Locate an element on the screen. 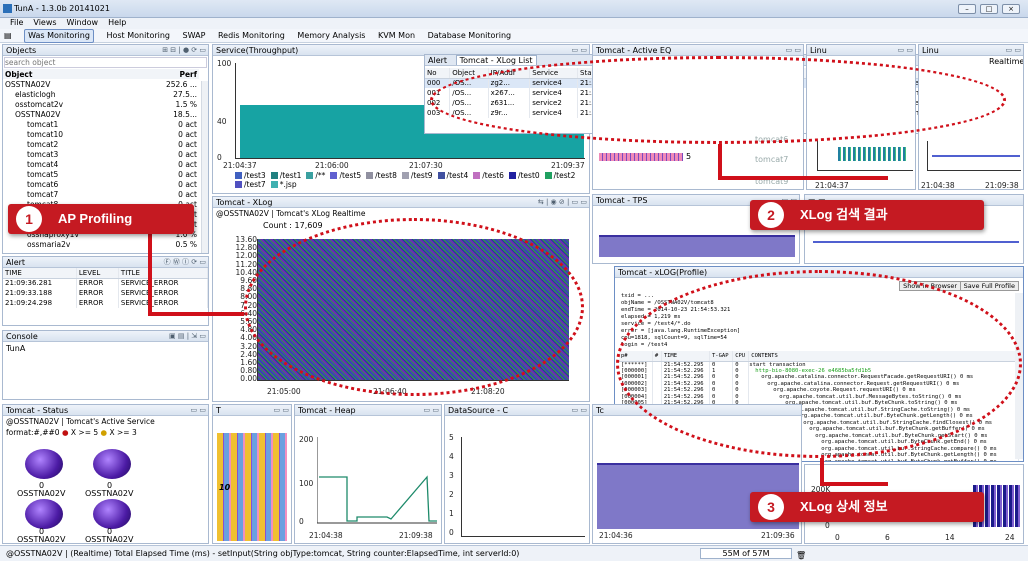  tab-memory-analysis: Memory Analysis is located at coordinates (331, 36).